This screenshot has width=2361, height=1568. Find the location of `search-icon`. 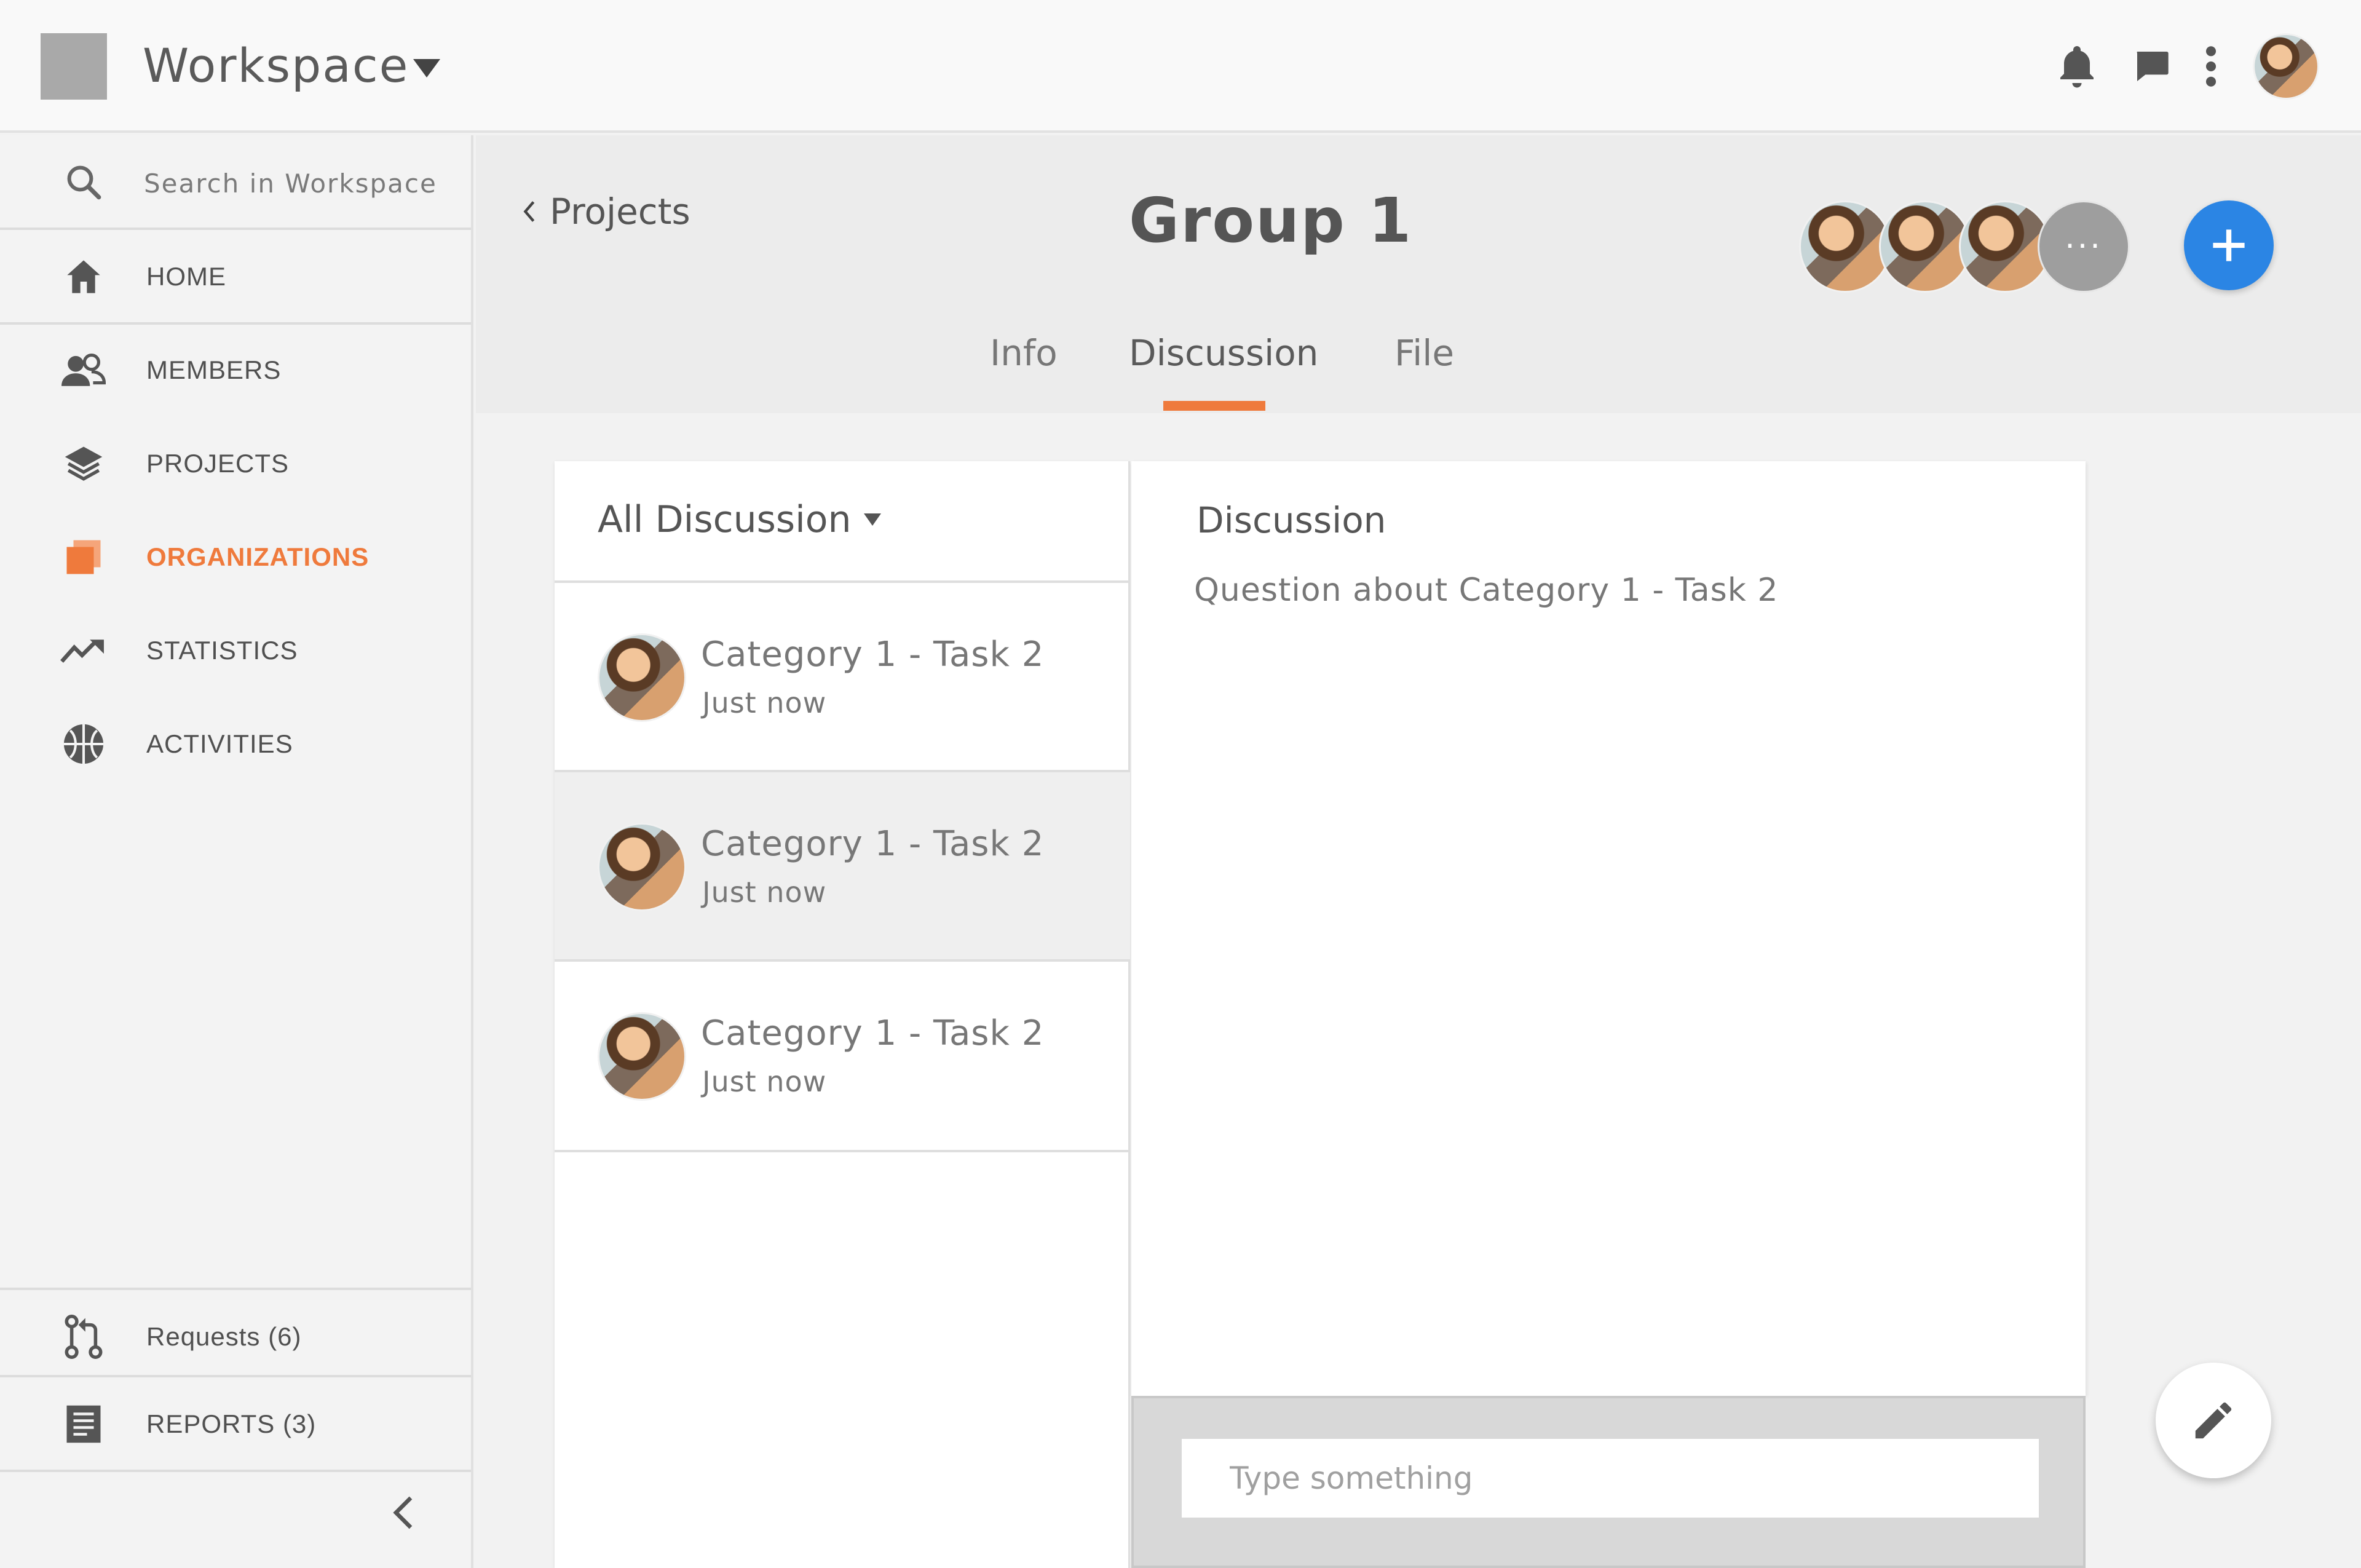

search-icon is located at coordinates (84, 182).